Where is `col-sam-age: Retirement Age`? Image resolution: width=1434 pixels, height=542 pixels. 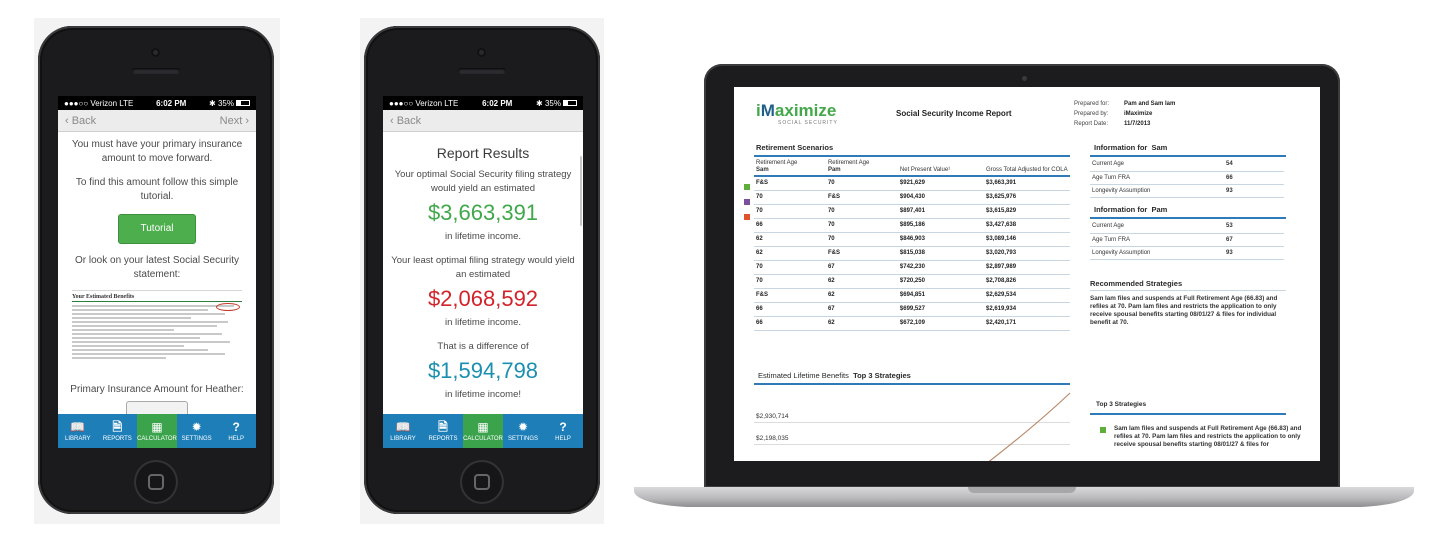 col-sam-age: Retirement Age is located at coordinates (777, 163).